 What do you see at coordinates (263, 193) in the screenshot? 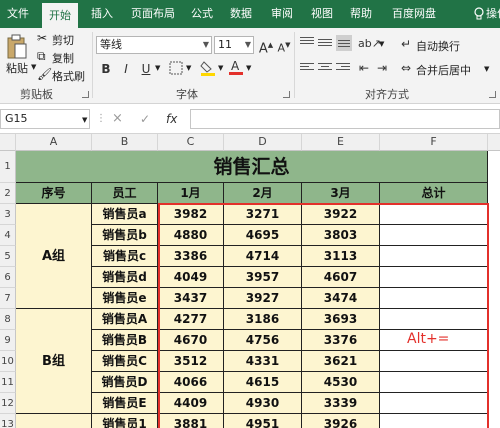
I see `header-cell-feb: 2月` at bounding box center [263, 193].